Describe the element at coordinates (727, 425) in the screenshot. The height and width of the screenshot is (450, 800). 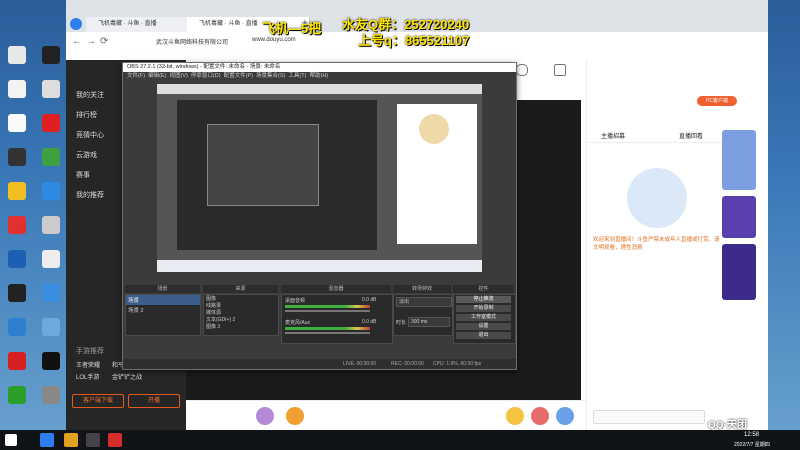
I see `watermark: QQ·天团` at that location.